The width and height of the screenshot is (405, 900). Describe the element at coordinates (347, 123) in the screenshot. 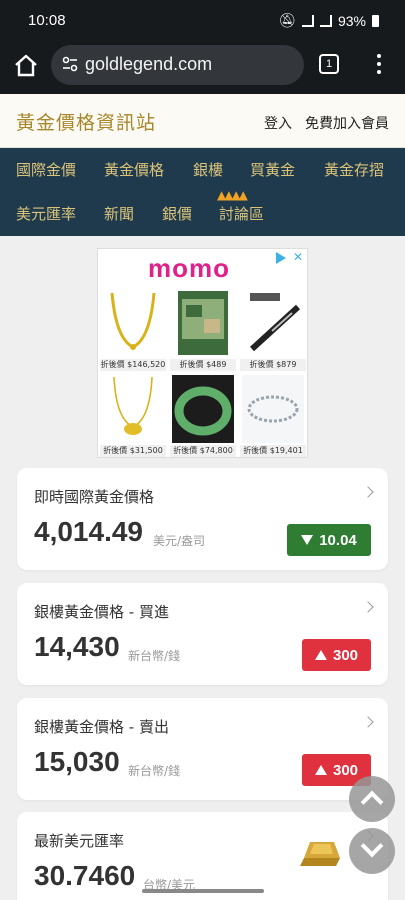

I see `register-link: 免費加入會員` at that location.